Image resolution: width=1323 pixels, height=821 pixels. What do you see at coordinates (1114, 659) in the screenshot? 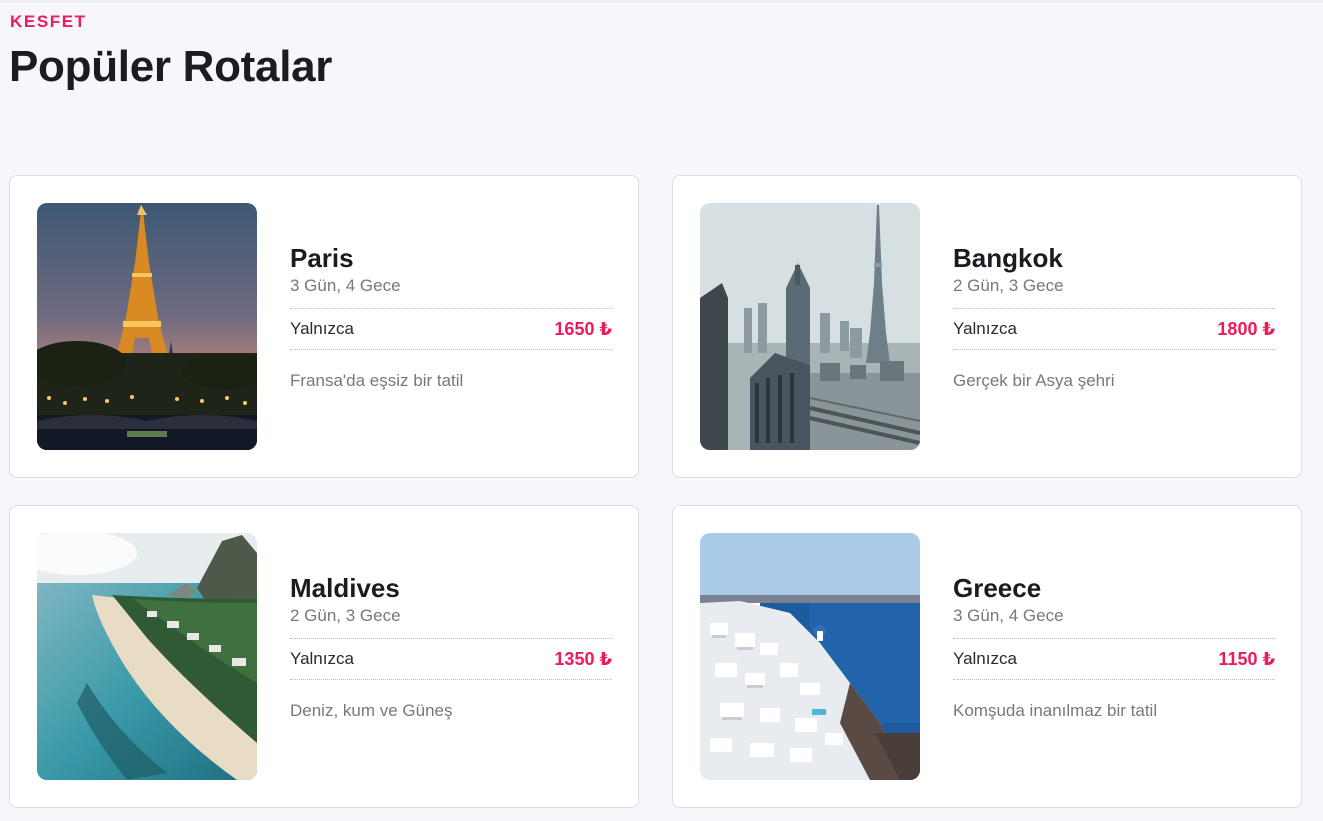
I see `price-row: Yalnızca 1150 ₺` at bounding box center [1114, 659].